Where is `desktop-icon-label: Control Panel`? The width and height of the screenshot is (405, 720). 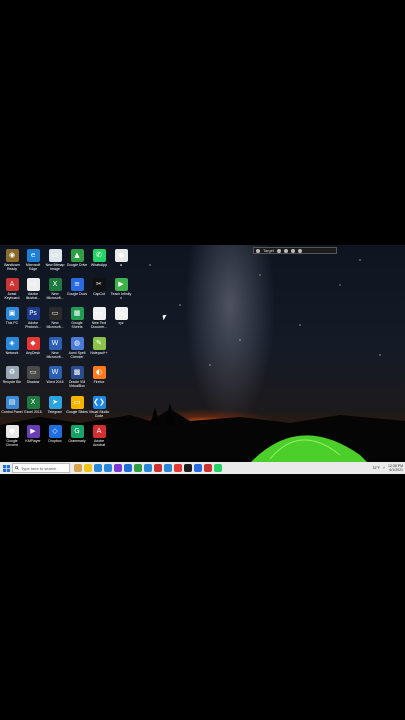 desktop-icon-label: Control Panel is located at coordinates (12, 412).